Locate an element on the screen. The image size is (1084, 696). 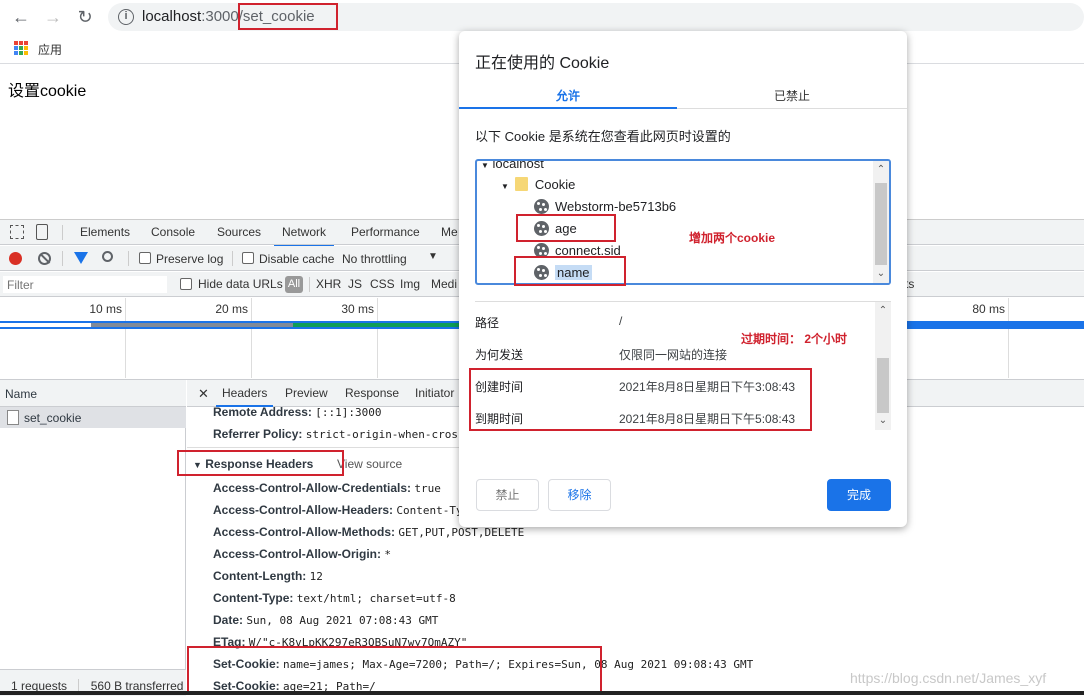
annotation-added-cookies: 增加两个cookie is located at coordinates (732, 238).